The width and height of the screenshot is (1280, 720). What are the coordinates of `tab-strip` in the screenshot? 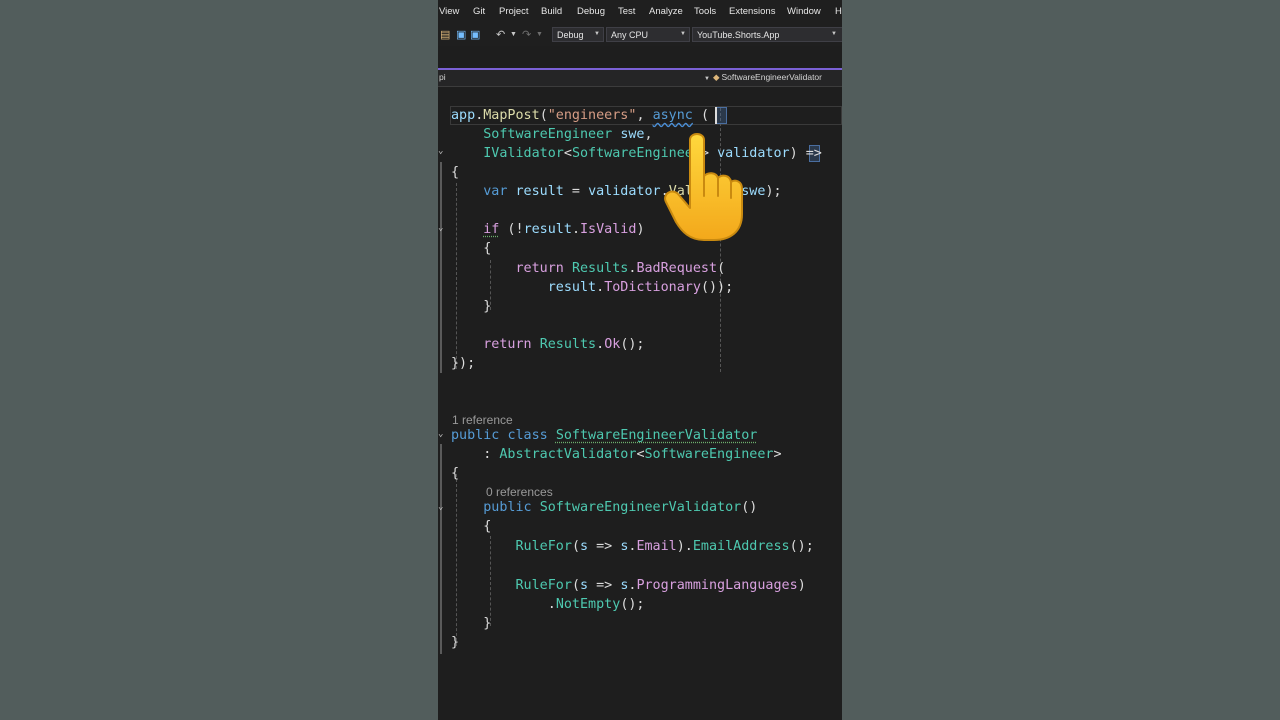 It's located at (640, 57).